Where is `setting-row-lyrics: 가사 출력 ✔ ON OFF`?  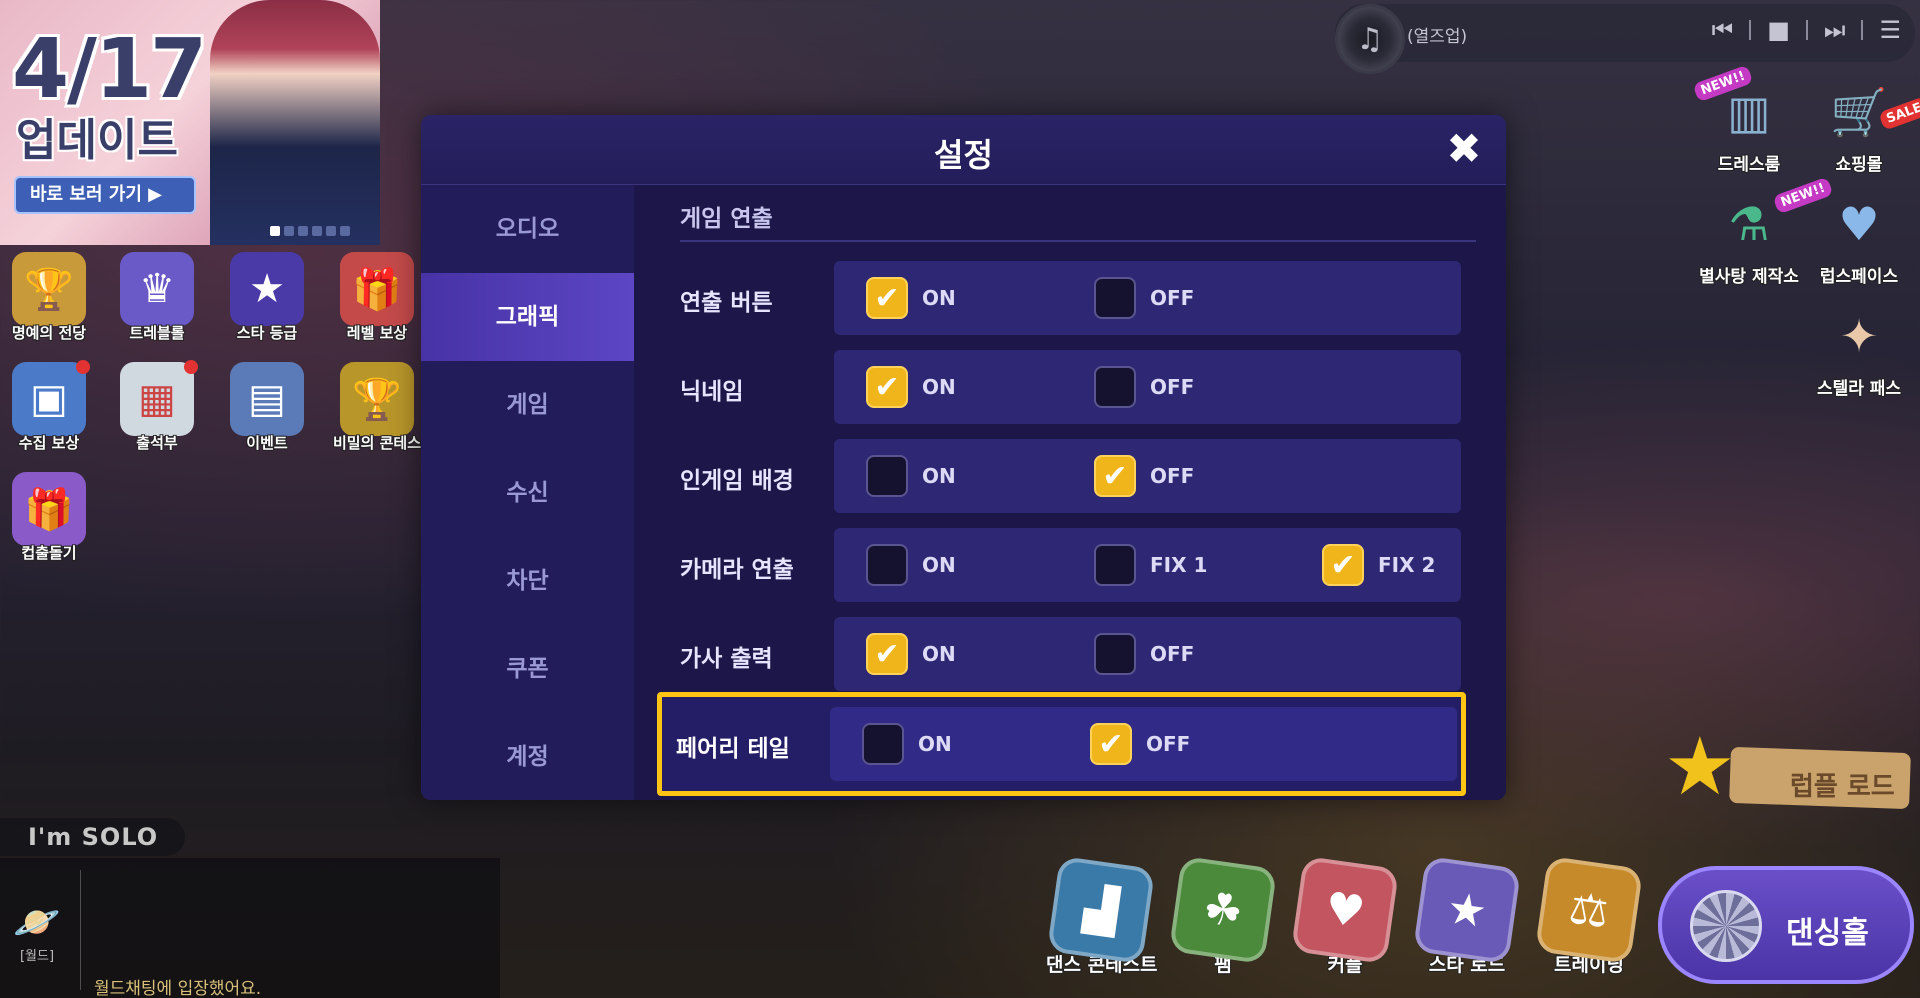
setting-row-lyrics: 가사 출력 ✔ ON OFF is located at coordinates (1070, 654).